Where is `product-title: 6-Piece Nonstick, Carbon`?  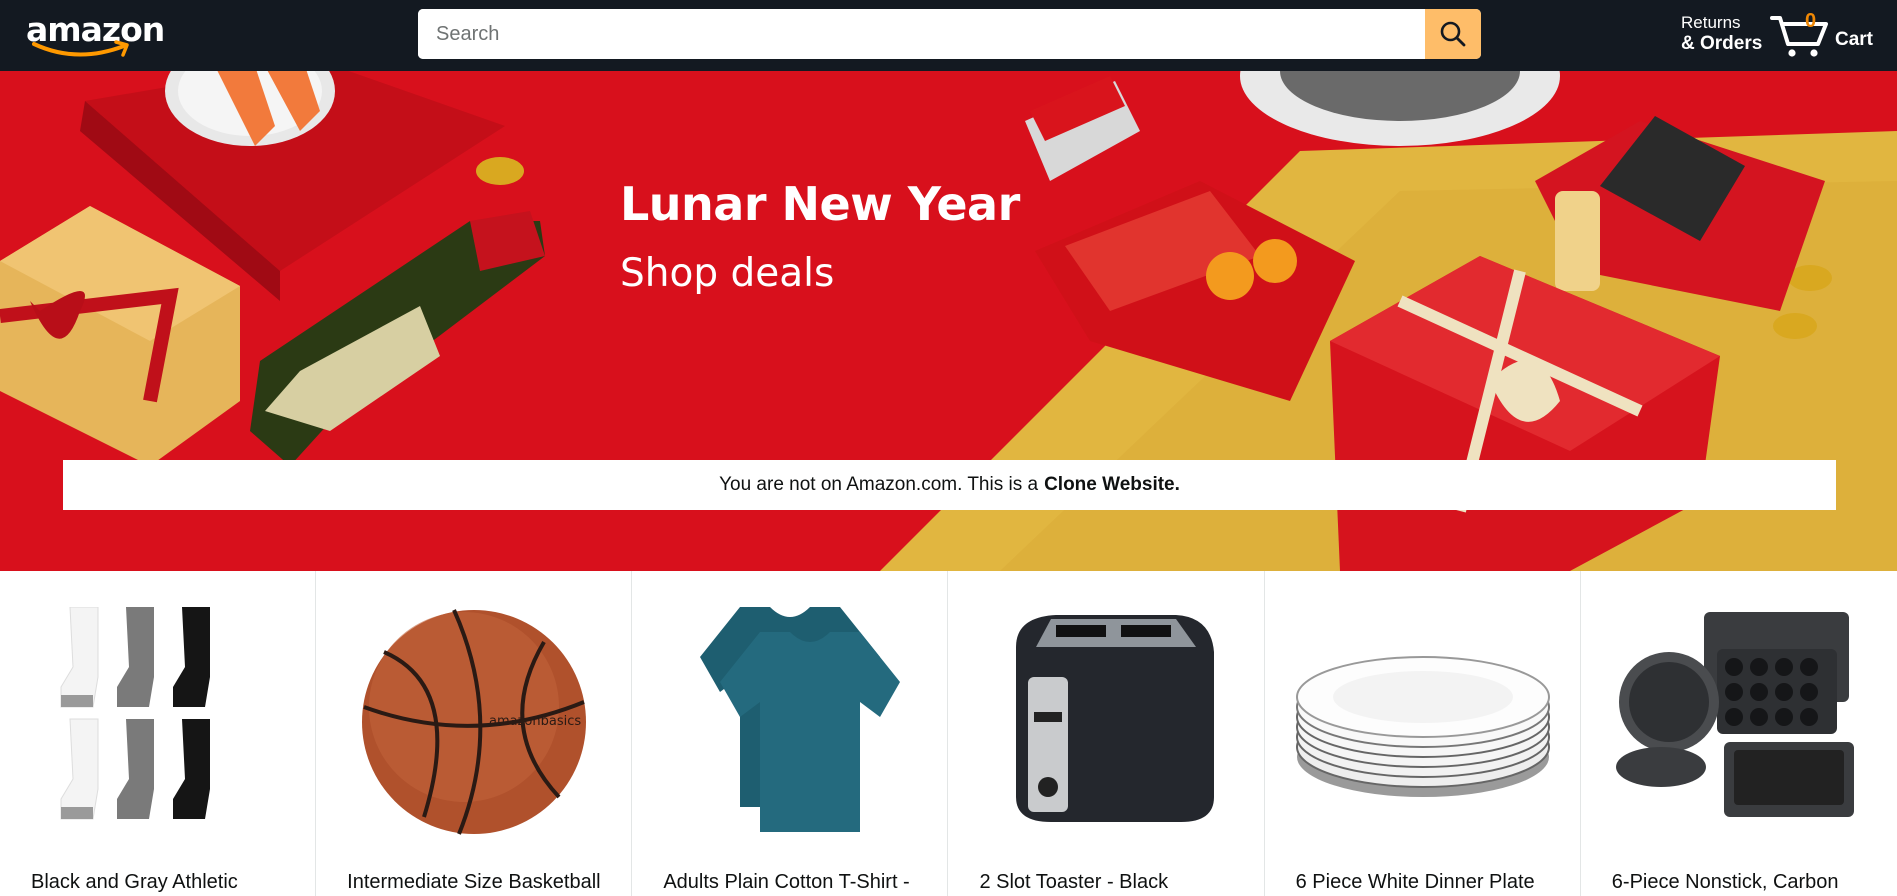 product-title: 6-Piece Nonstick, Carbon is located at coordinates (1725, 882).